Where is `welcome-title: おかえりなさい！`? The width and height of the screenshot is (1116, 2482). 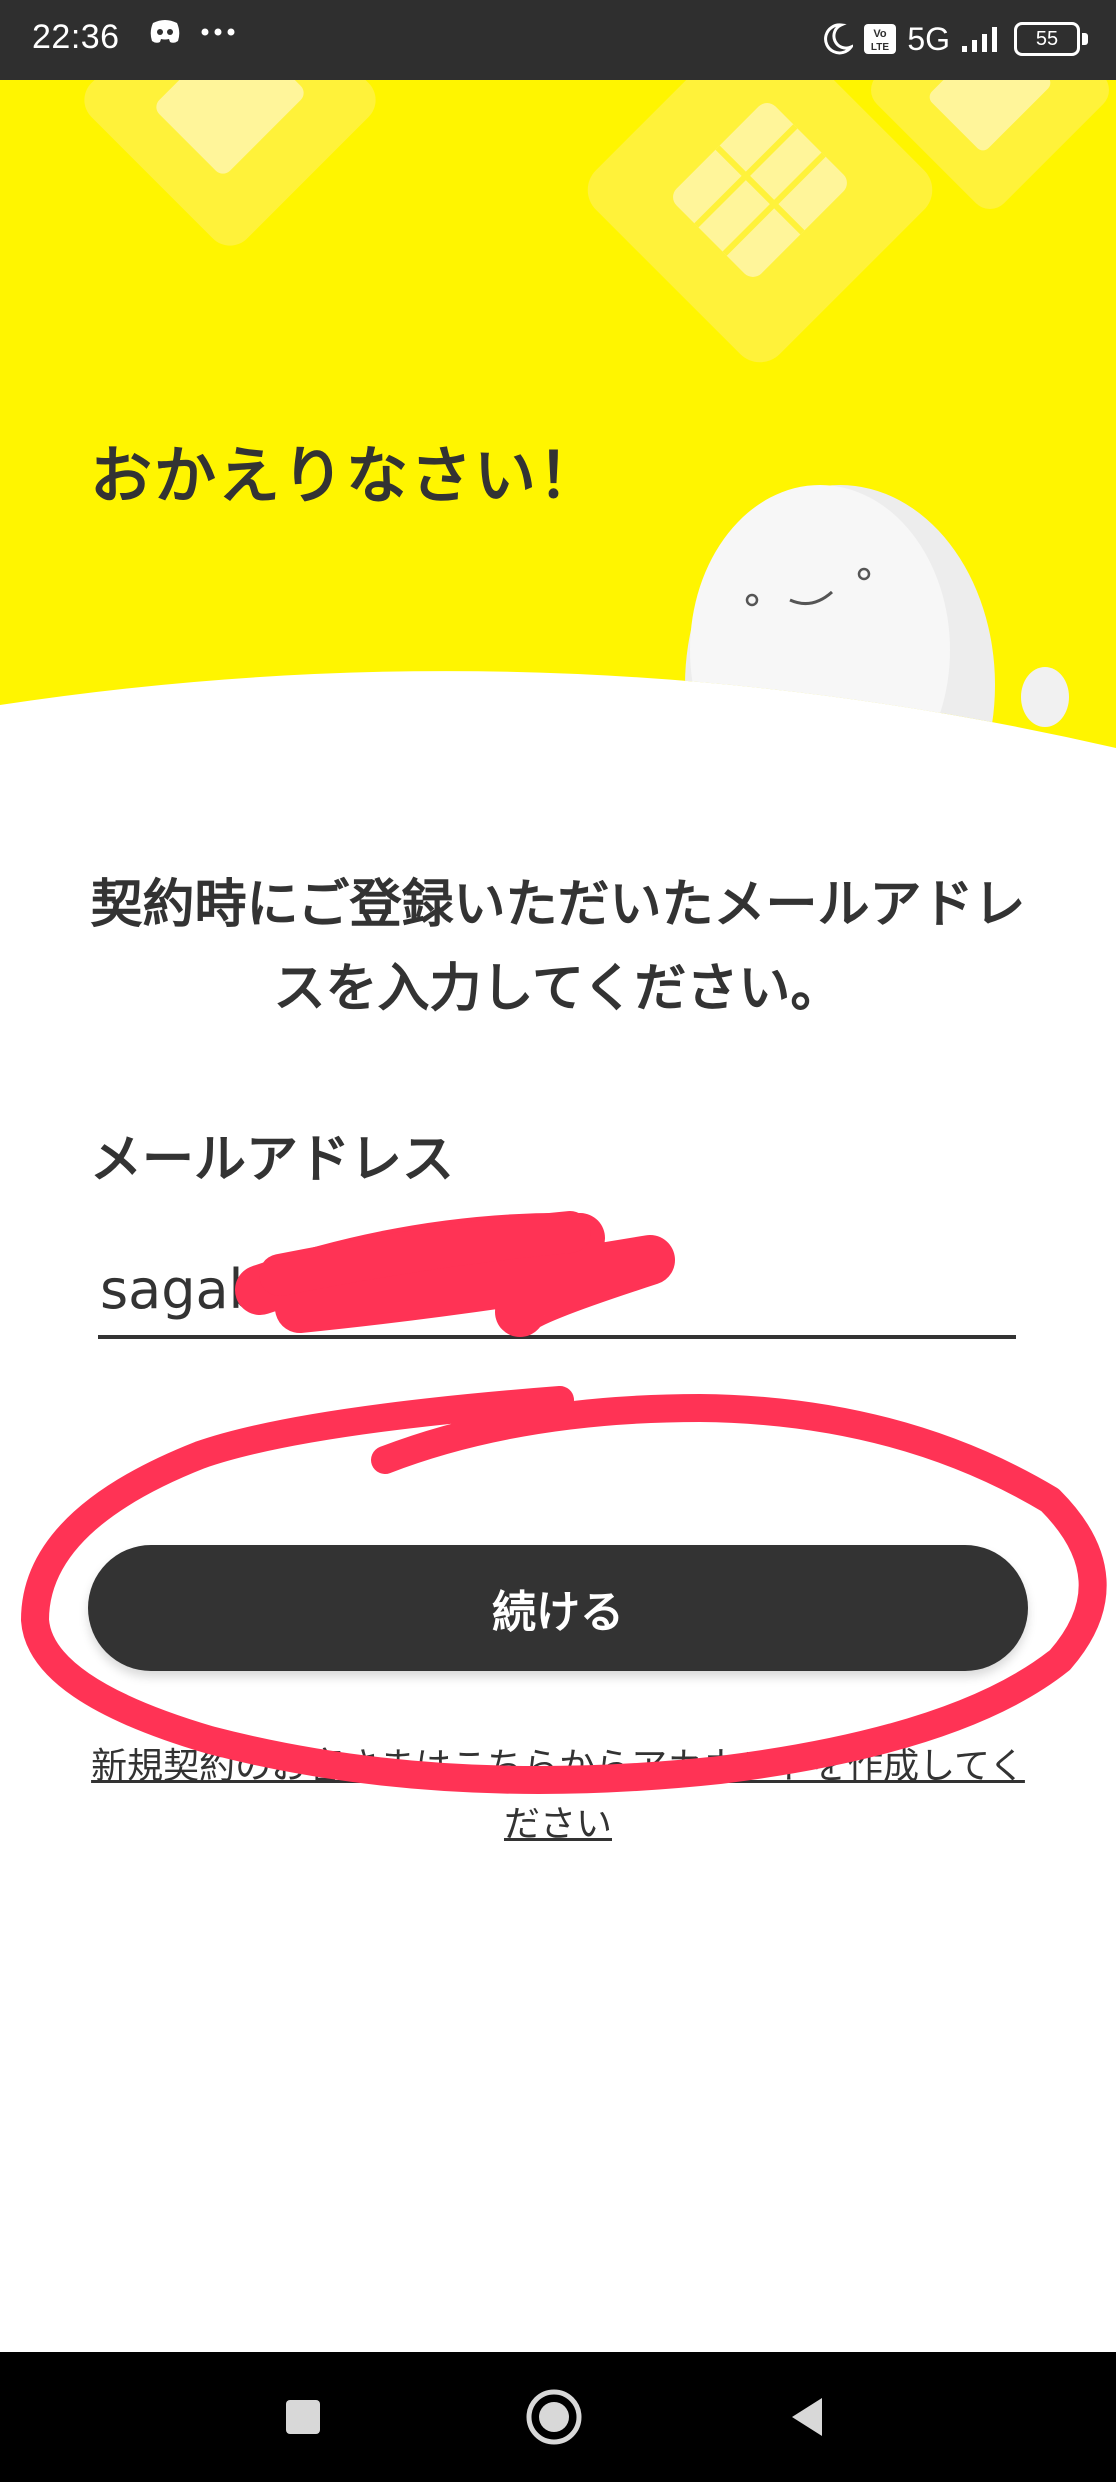 welcome-title: おかえりなさい！ is located at coordinates (346, 475).